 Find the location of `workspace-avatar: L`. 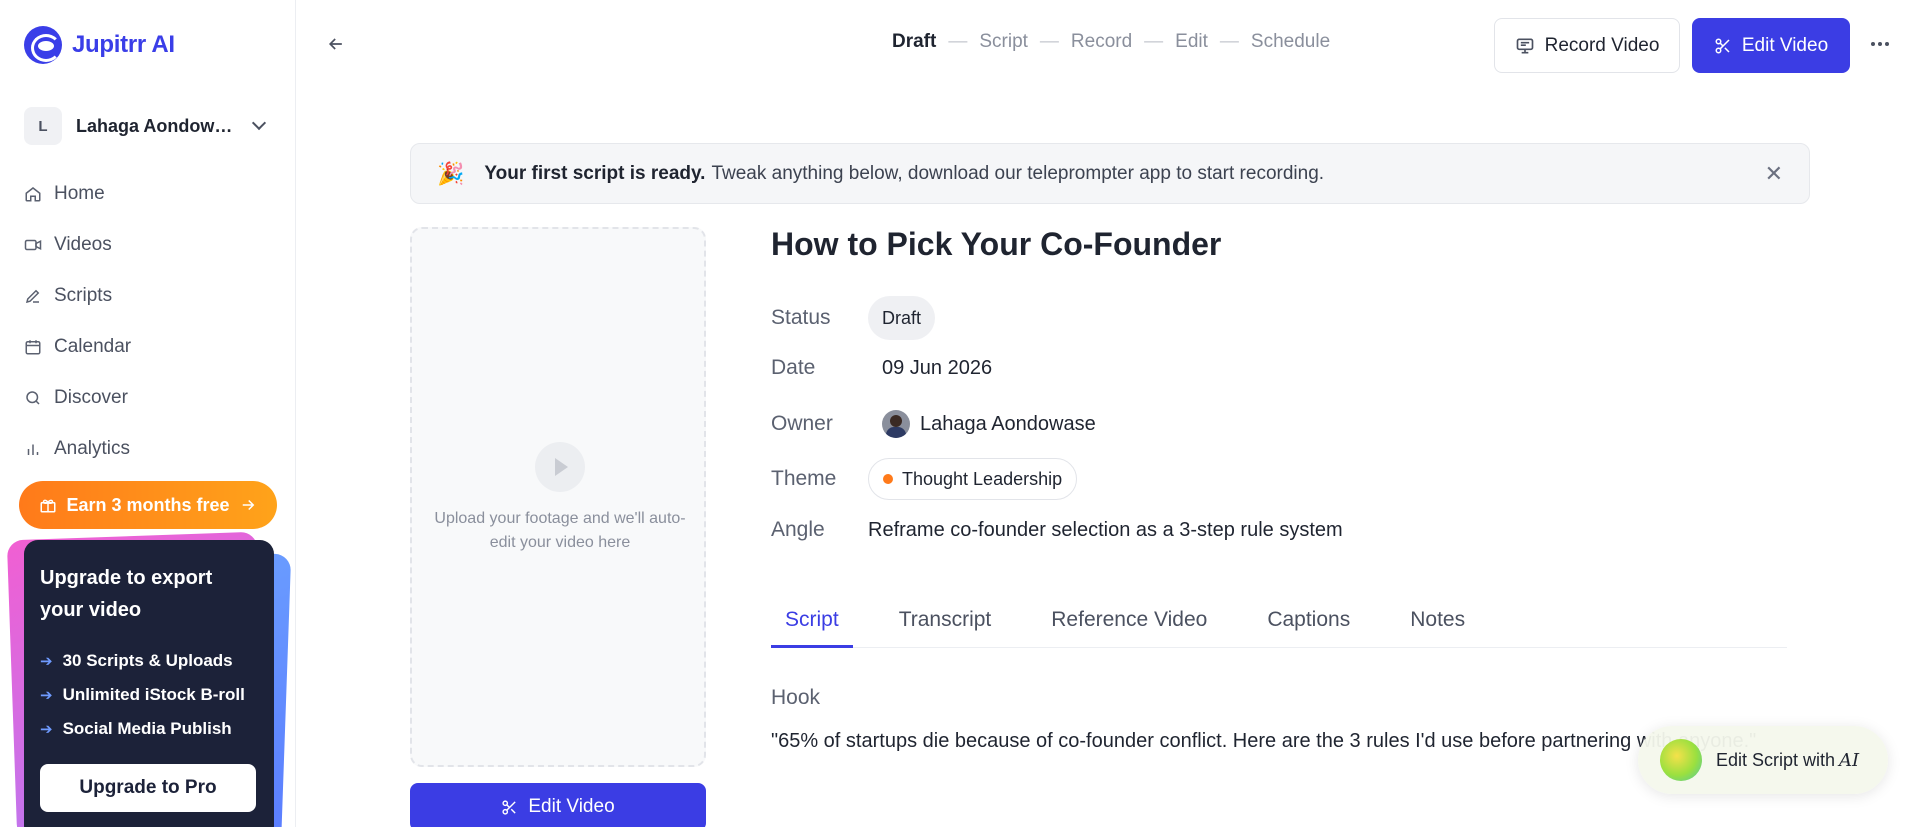

workspace-avatar: L is located at coordinates (43, 126).